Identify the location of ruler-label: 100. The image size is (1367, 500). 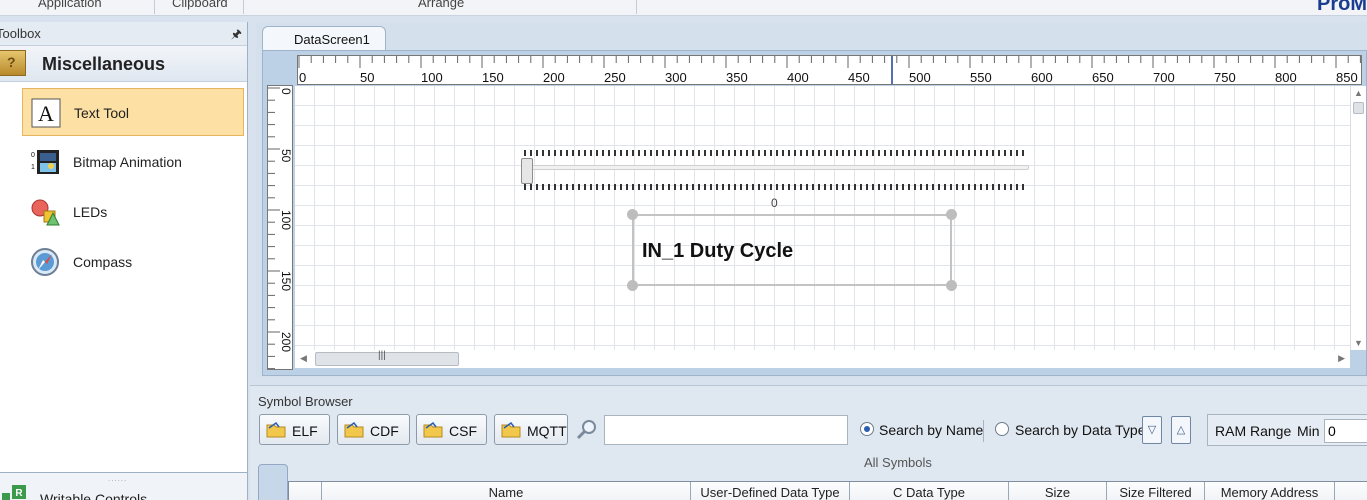
(286, 220).